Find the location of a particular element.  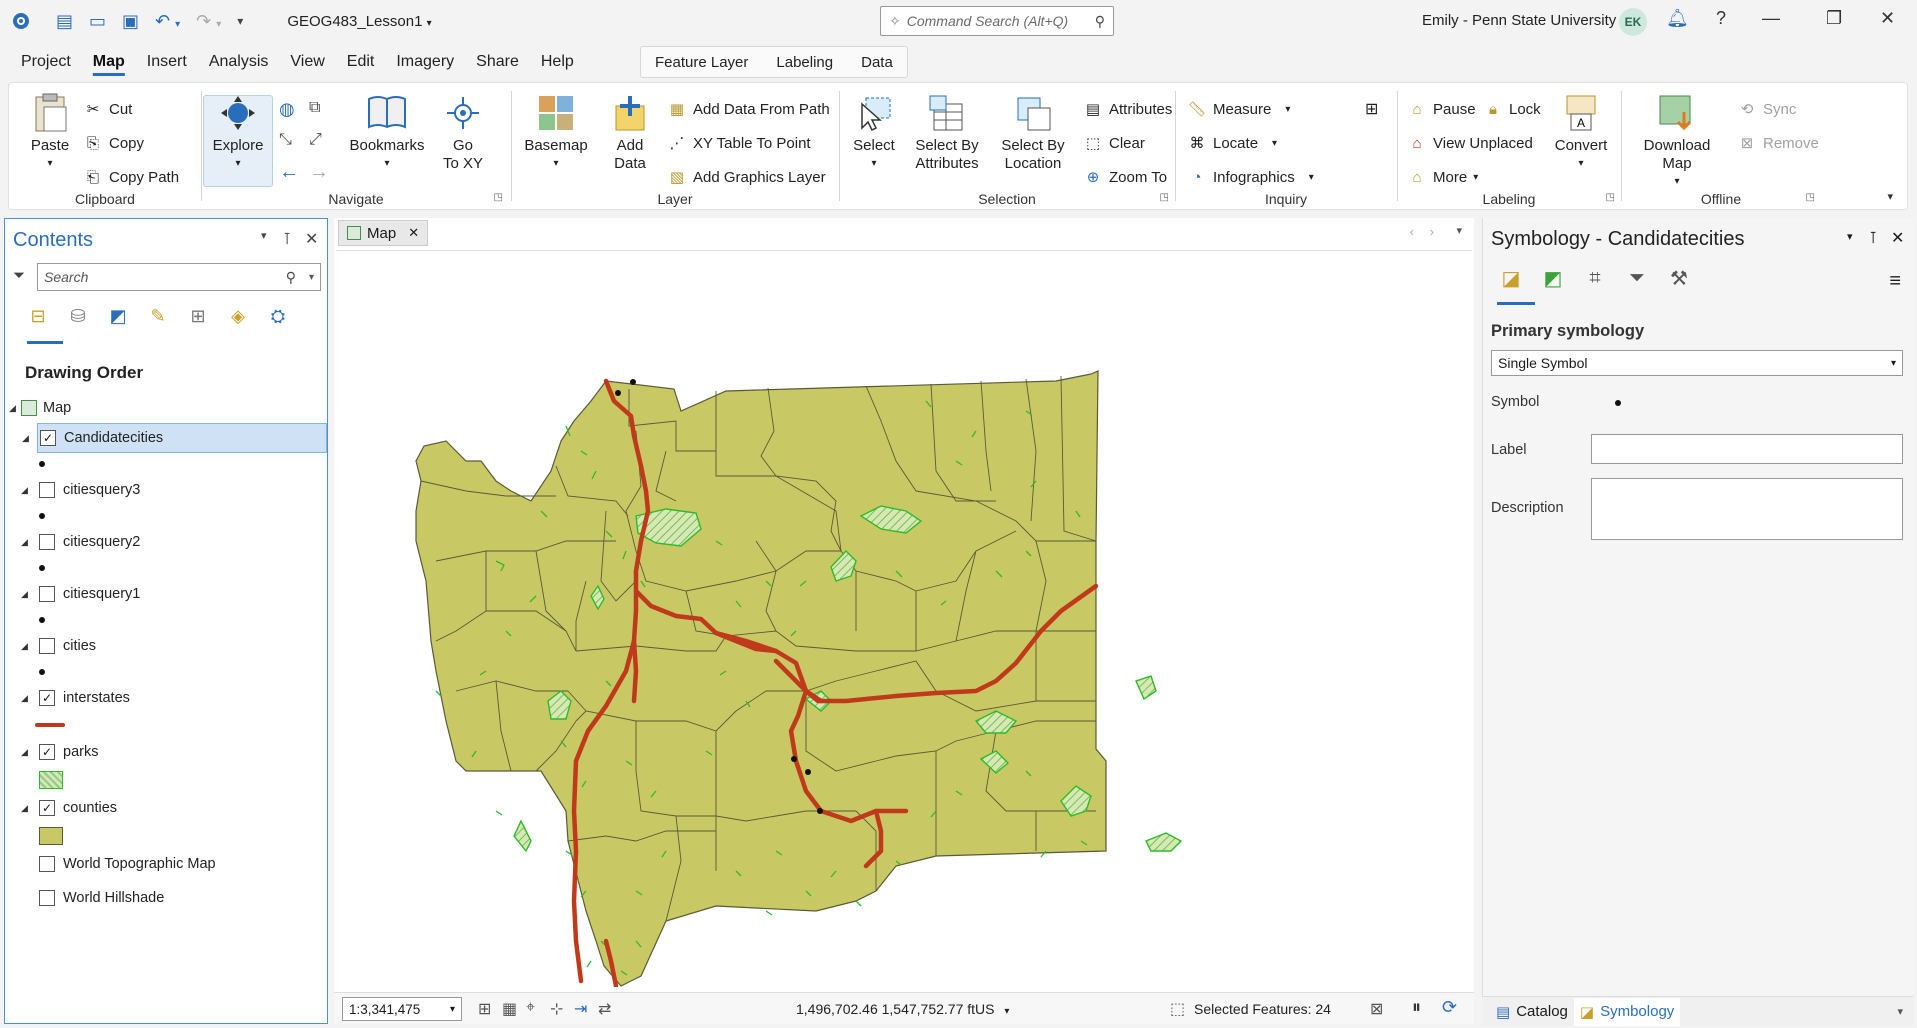

navigate-launcher-icon: ◳ is located at coordinates (498, 197).